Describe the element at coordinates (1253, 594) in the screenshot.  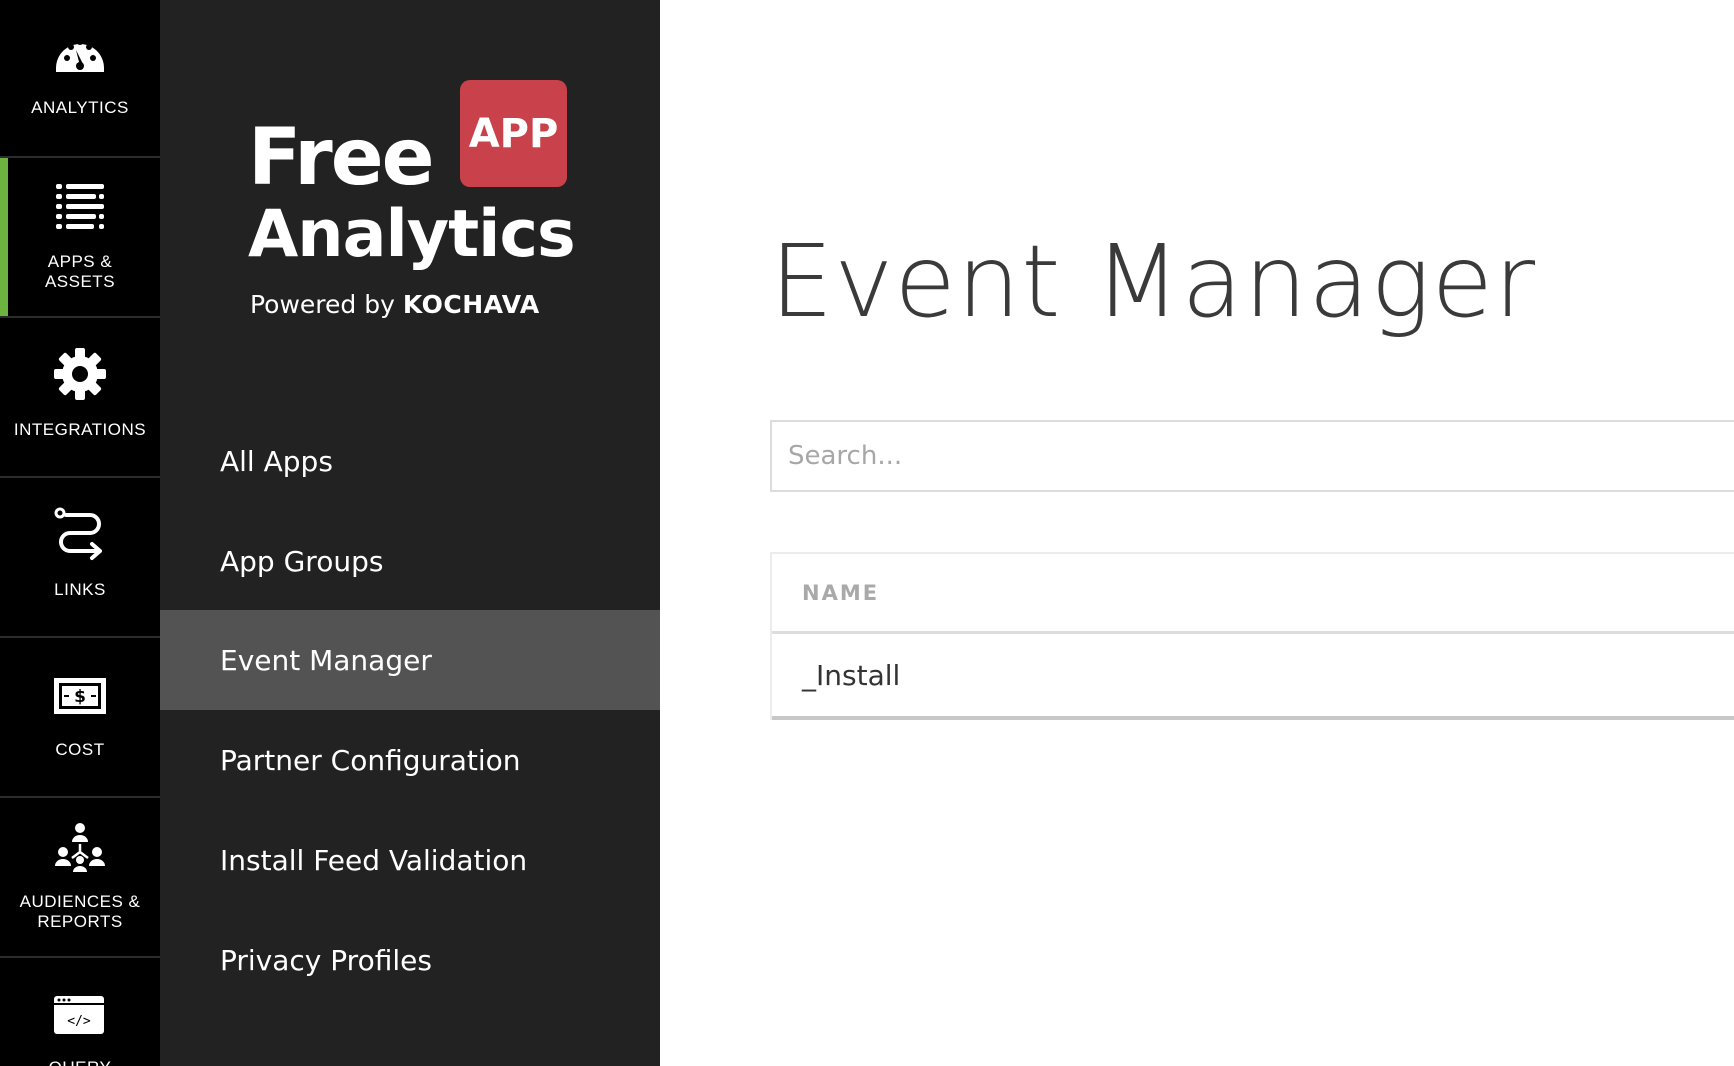
I see `column-header-name: NAME` at that location.